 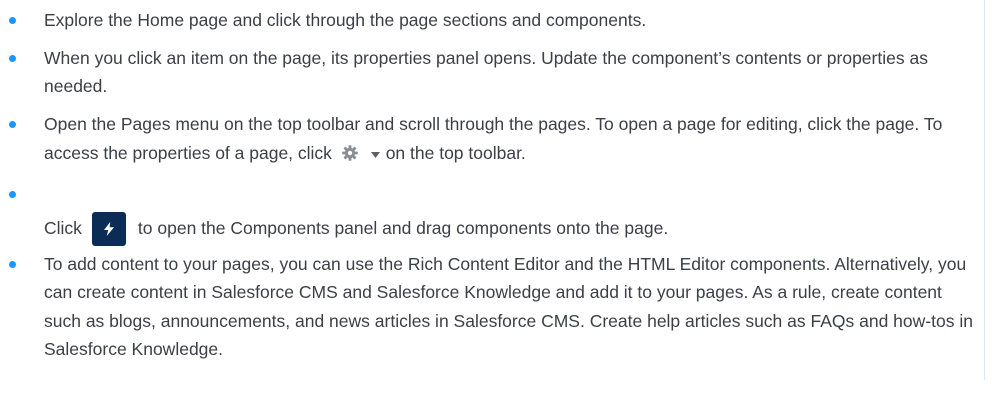 What do you see at coordinates (455, 153) in the screenshot?
I see `list-item-text: on the top toolbar.` at bounding box center [455, 153].